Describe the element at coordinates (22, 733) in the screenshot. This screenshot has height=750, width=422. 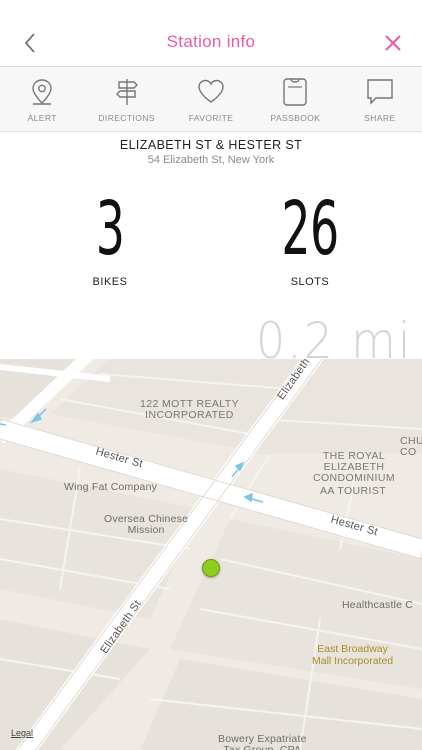
I see `legal-link: Legal` at that location.